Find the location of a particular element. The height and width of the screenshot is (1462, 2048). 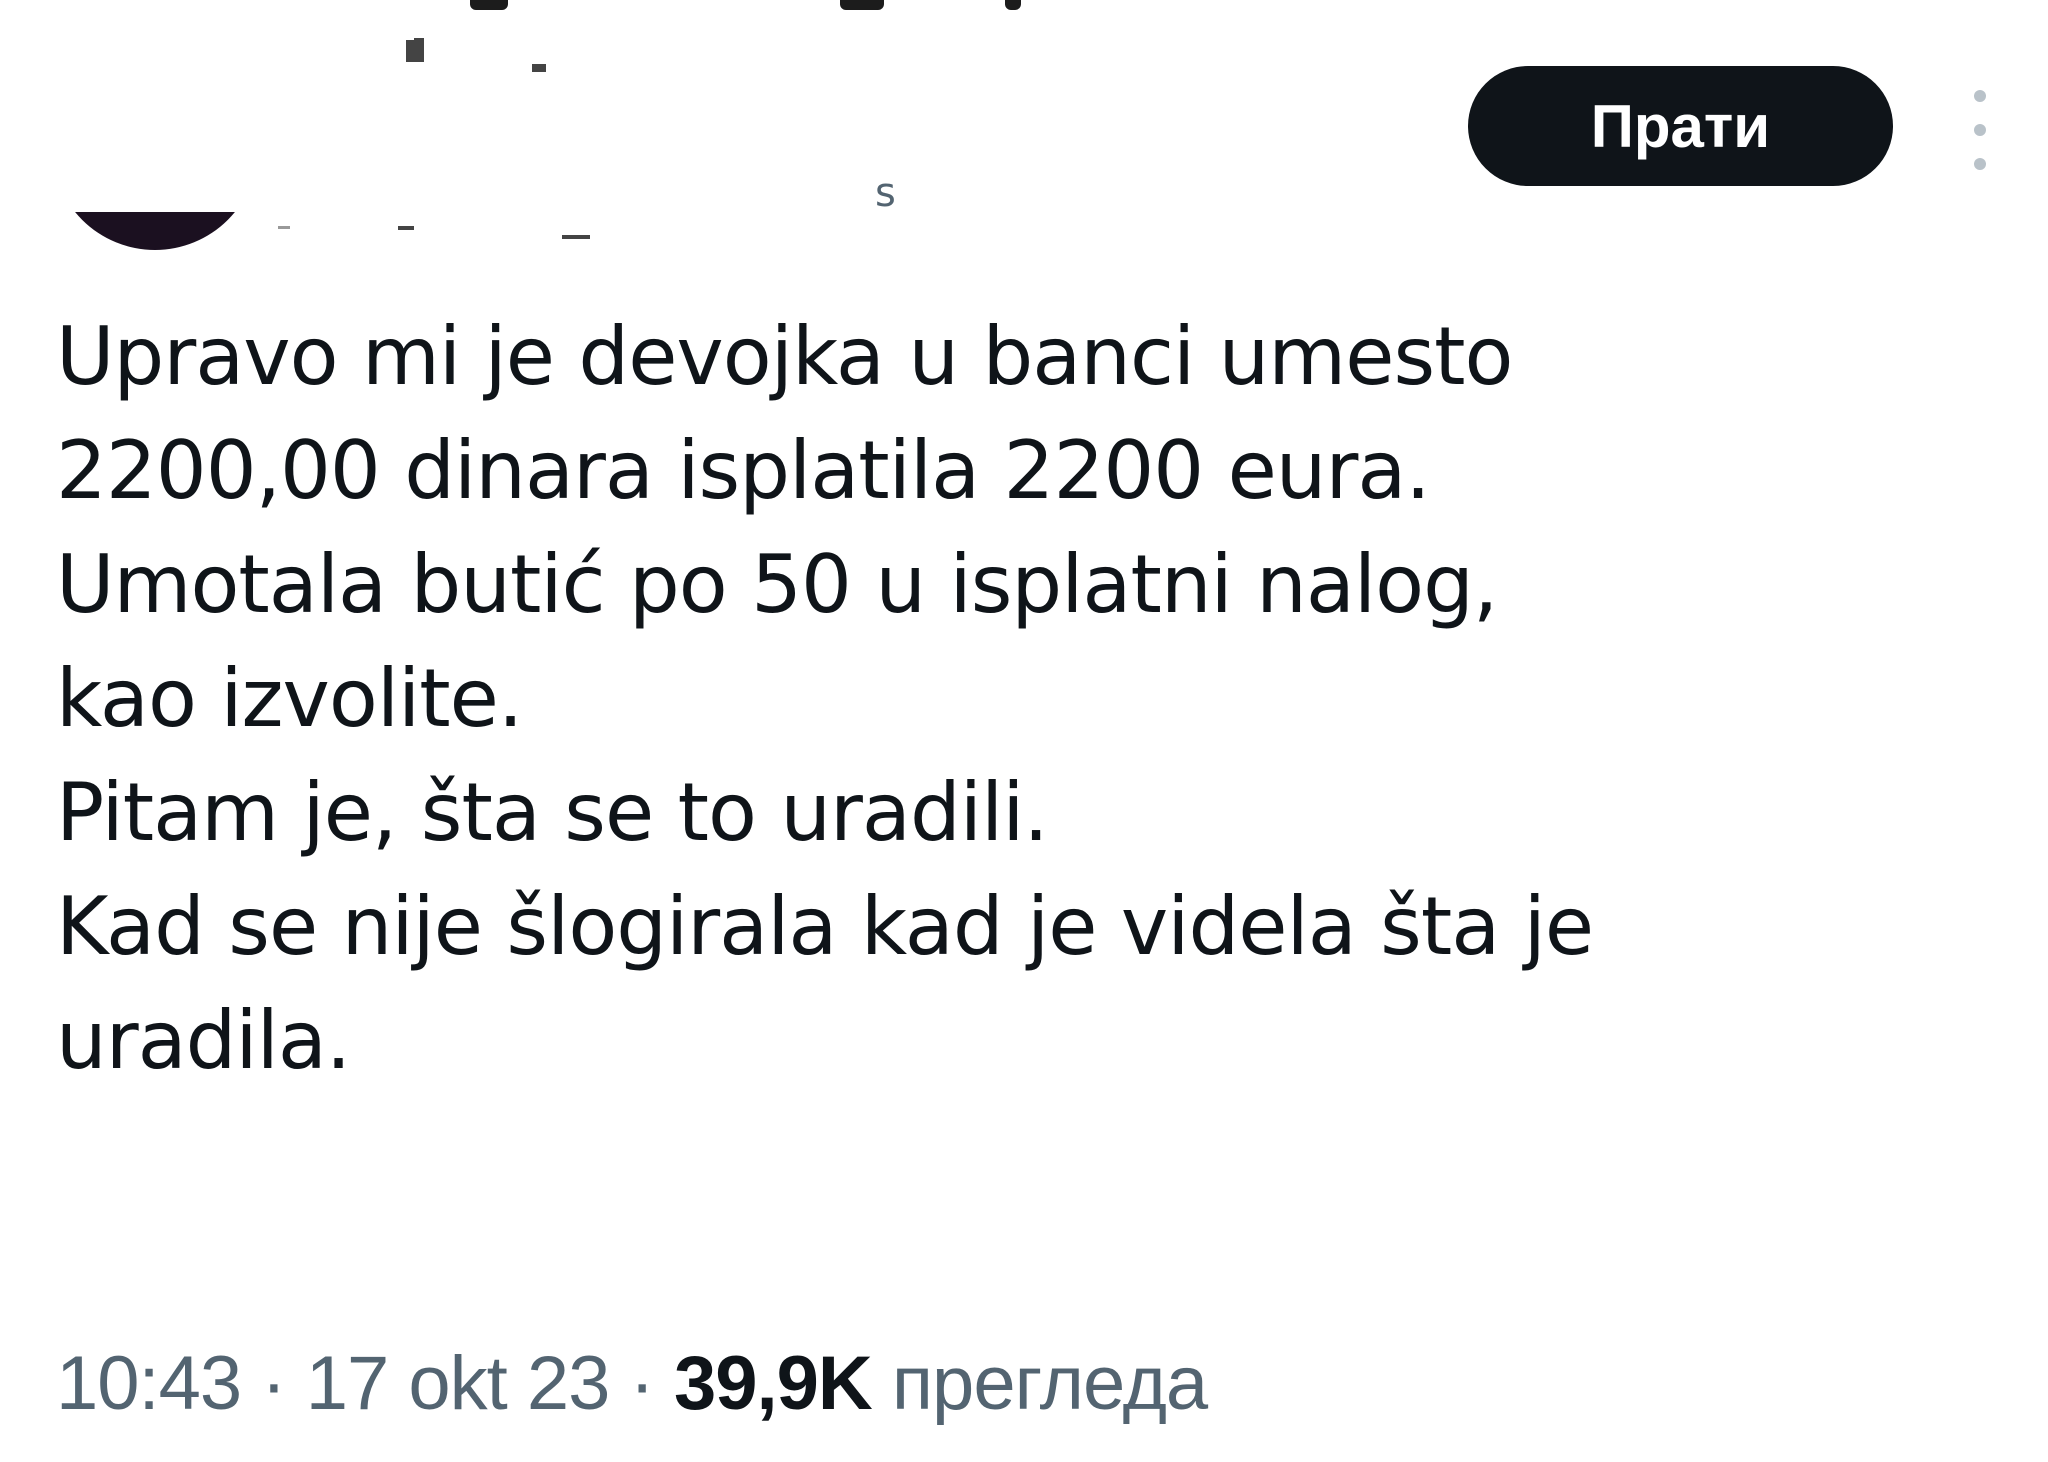

tweet-meta: 10:43 · 17 okt 23 · 39,9K прегледа is located at coordinates (632, 1383).